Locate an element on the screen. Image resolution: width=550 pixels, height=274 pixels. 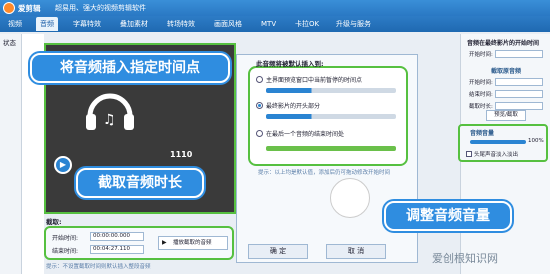
option-radio-last-audio-end is located at coordinates (259, 133).